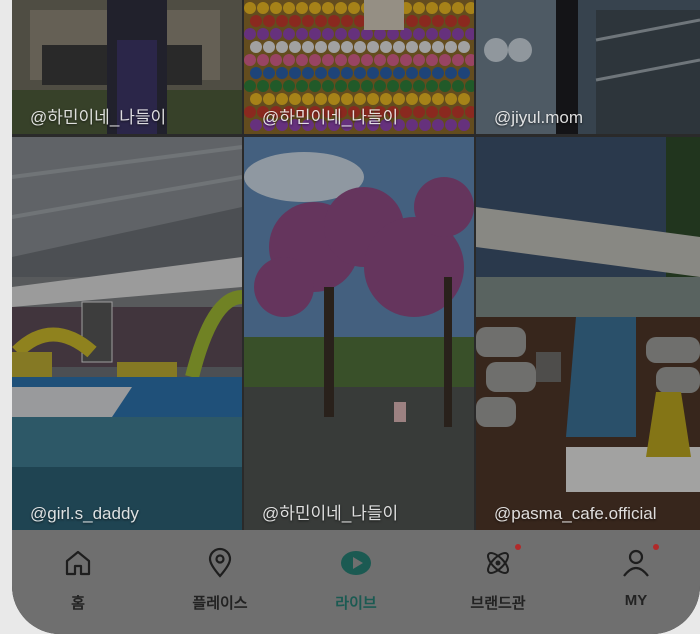  What do you see at coordinates (636, 584) in the screenshot?
I see `tab-my: MY` at bounding box center [636, 584].